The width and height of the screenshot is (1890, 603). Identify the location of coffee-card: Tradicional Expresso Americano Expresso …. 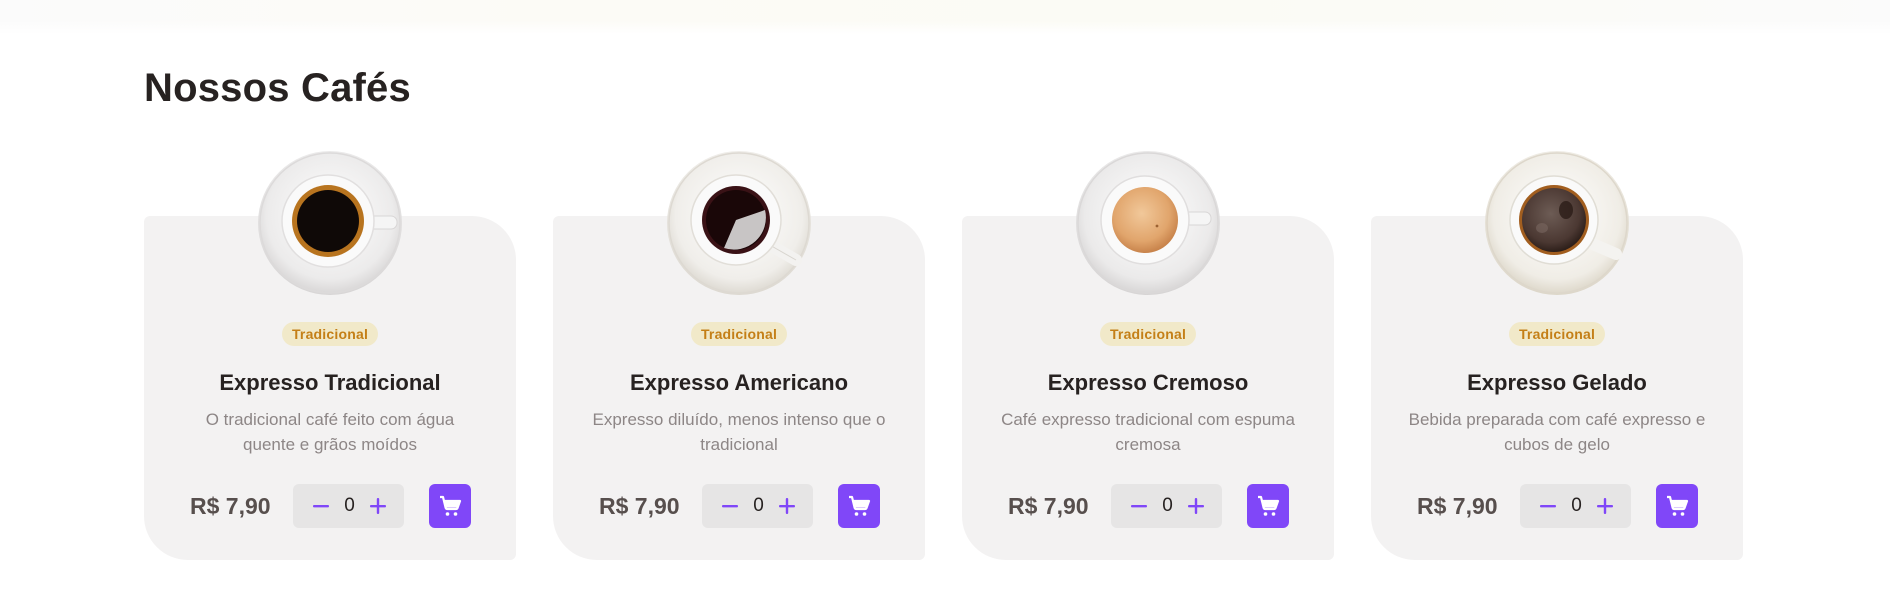
(739, 355).